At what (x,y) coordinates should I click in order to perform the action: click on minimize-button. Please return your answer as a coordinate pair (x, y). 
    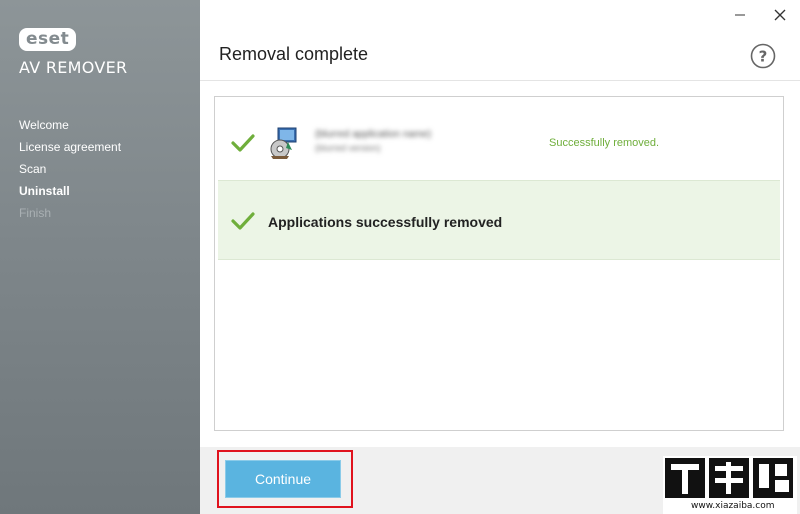
    Looking at the image, I should click on (740, 15).